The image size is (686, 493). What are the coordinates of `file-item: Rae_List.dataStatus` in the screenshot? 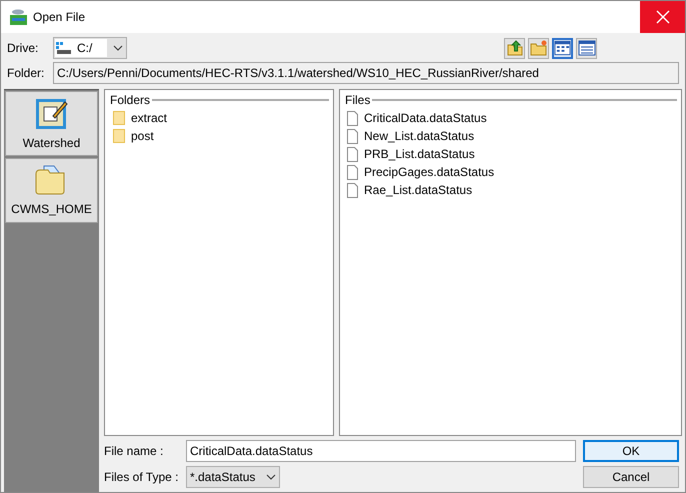 It's located at (512, 190).